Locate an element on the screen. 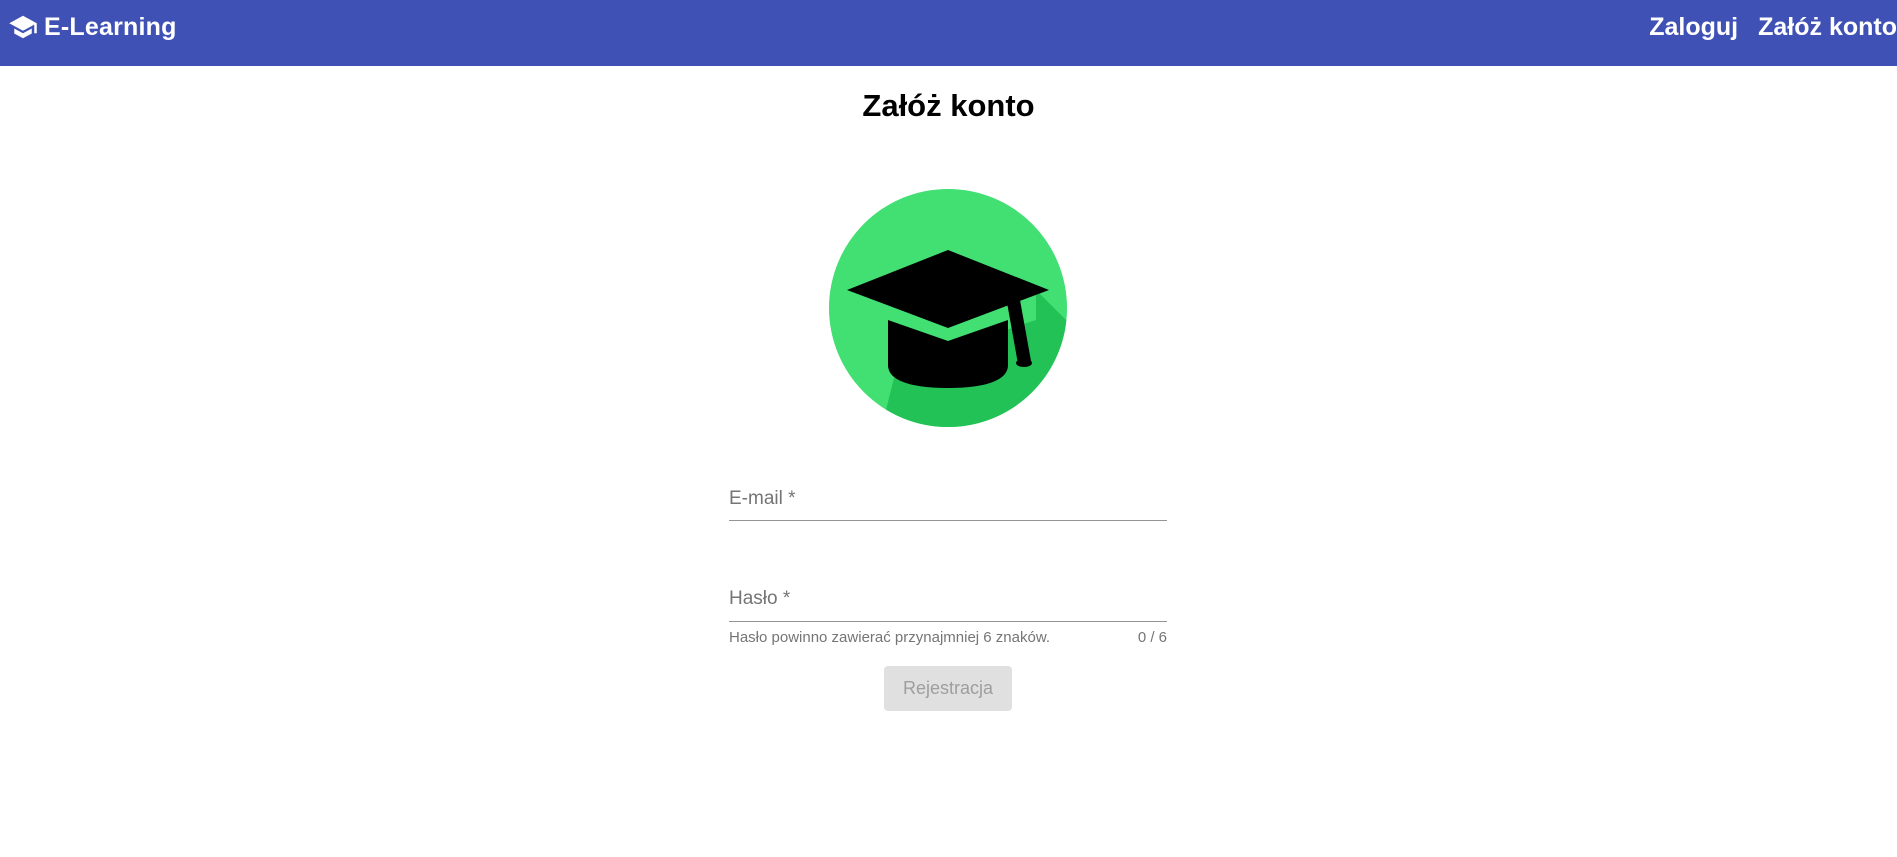 The image size is (1897, 857). top-toolbar: E-Learning Zaloguj Załóż konto is located at coordinates (948, 33).